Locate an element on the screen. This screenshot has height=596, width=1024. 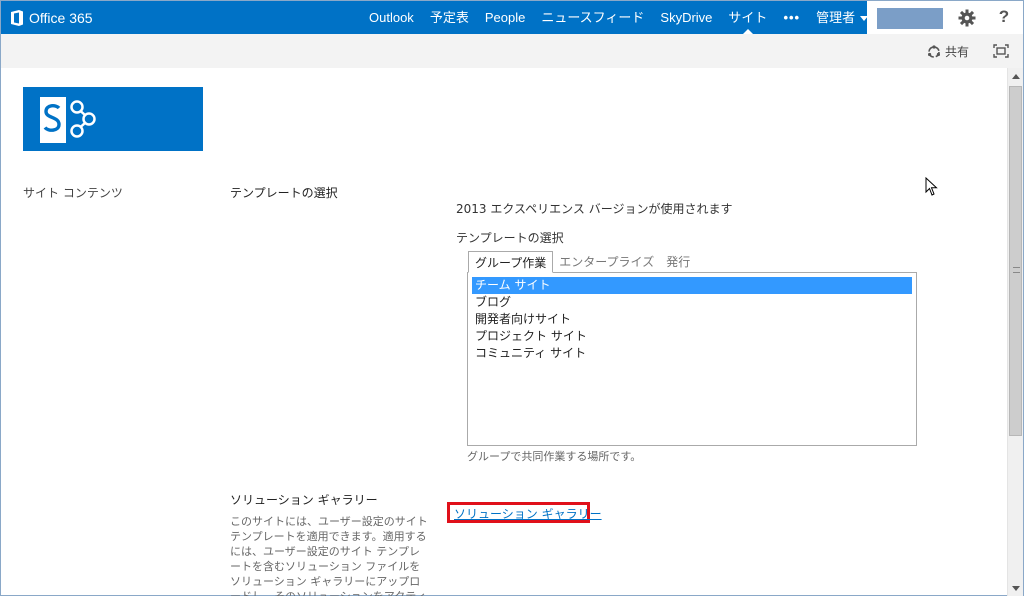
nav-more: ••• is located at coordinates (791, 17).